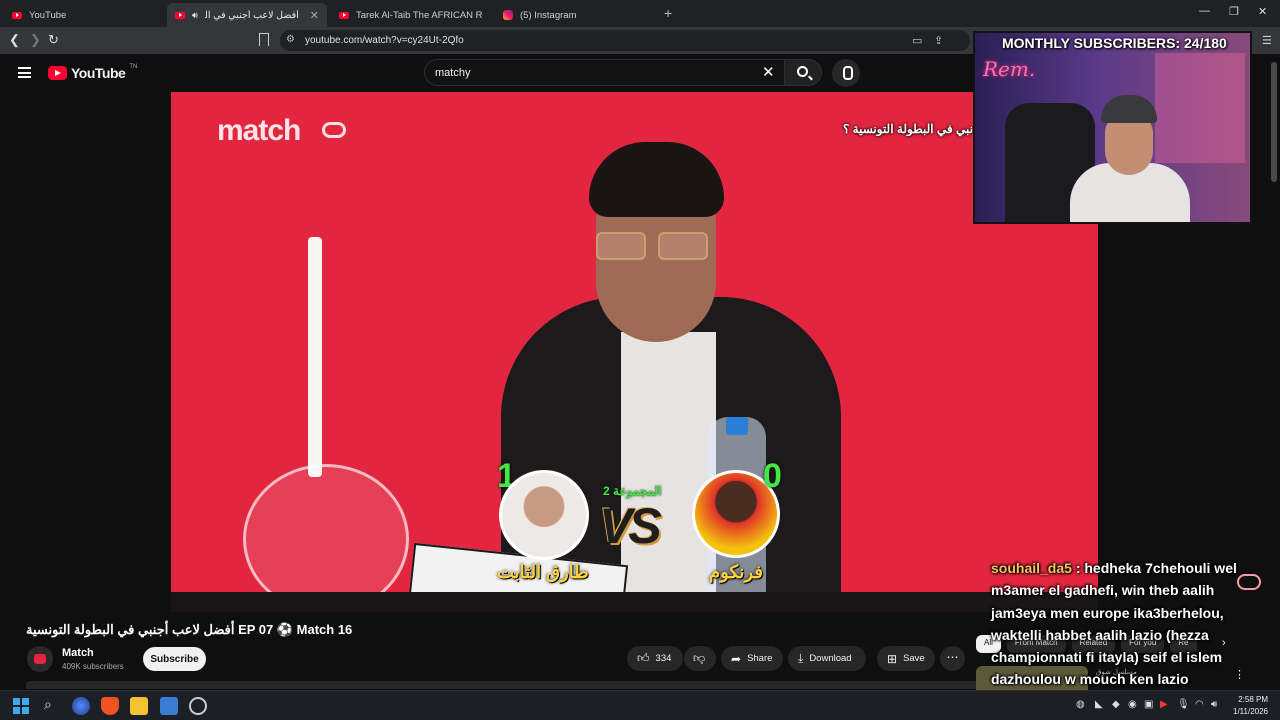 The image size is (1280, 720). I want to click on download-label: Download, so click(830, 658).